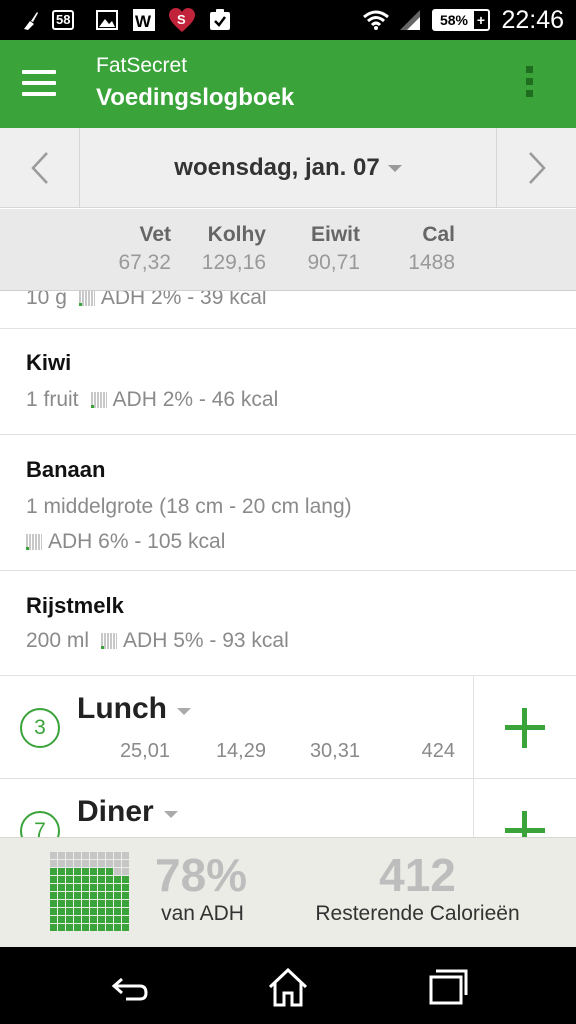 The image size is (576, 1024). Describe the element at coordinates (144, 248) in the screenshot. I see `total-fat: Vet 67,32` at that location.